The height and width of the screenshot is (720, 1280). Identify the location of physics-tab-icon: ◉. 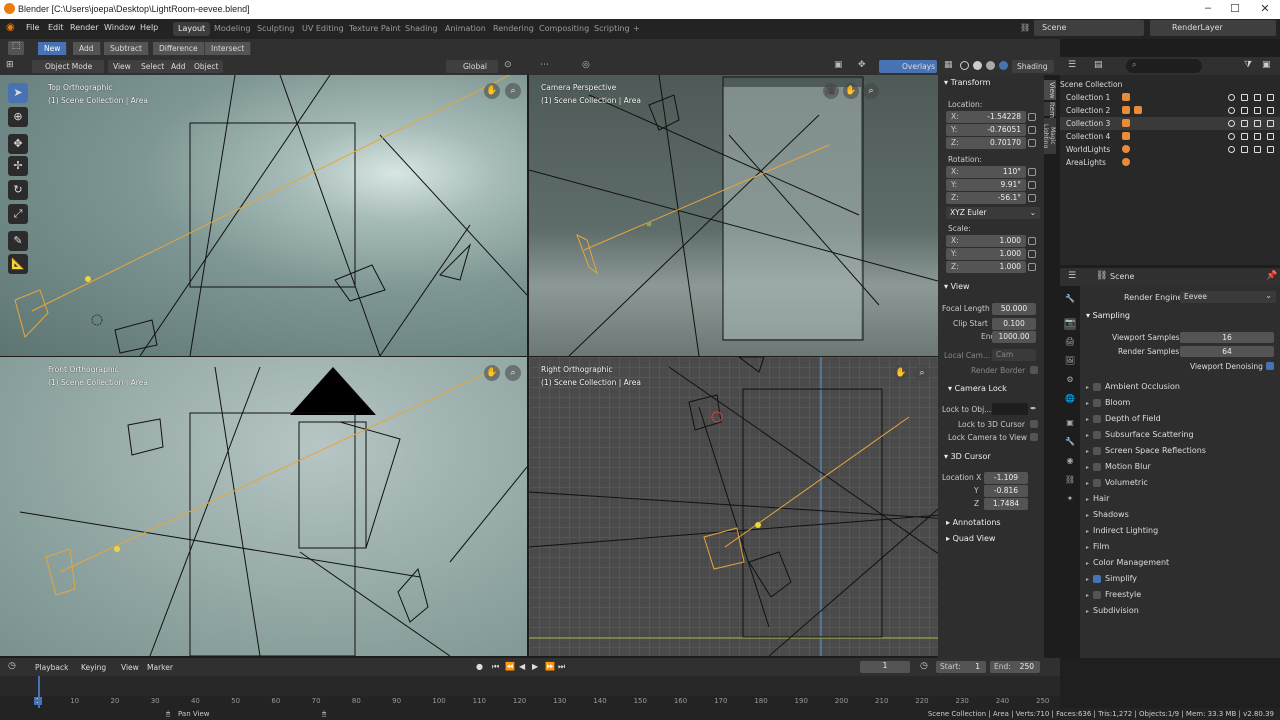
(1070, 462).